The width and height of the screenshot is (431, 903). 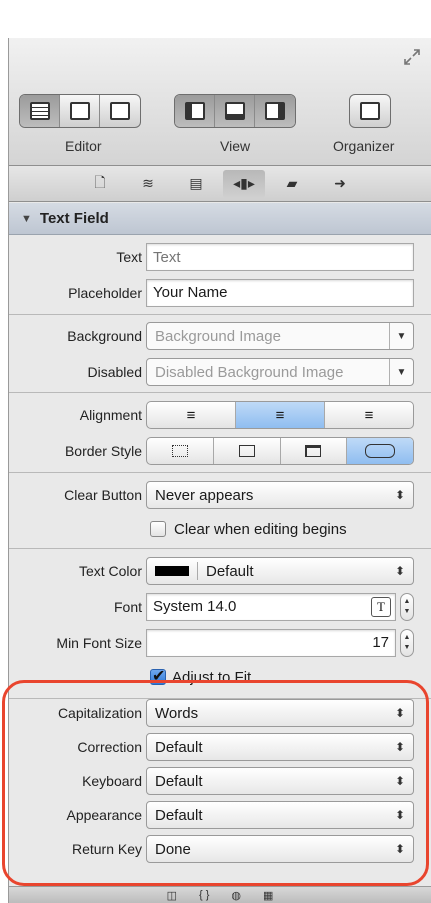 I want to click on font-label: Font, so click(x=127, y=607).